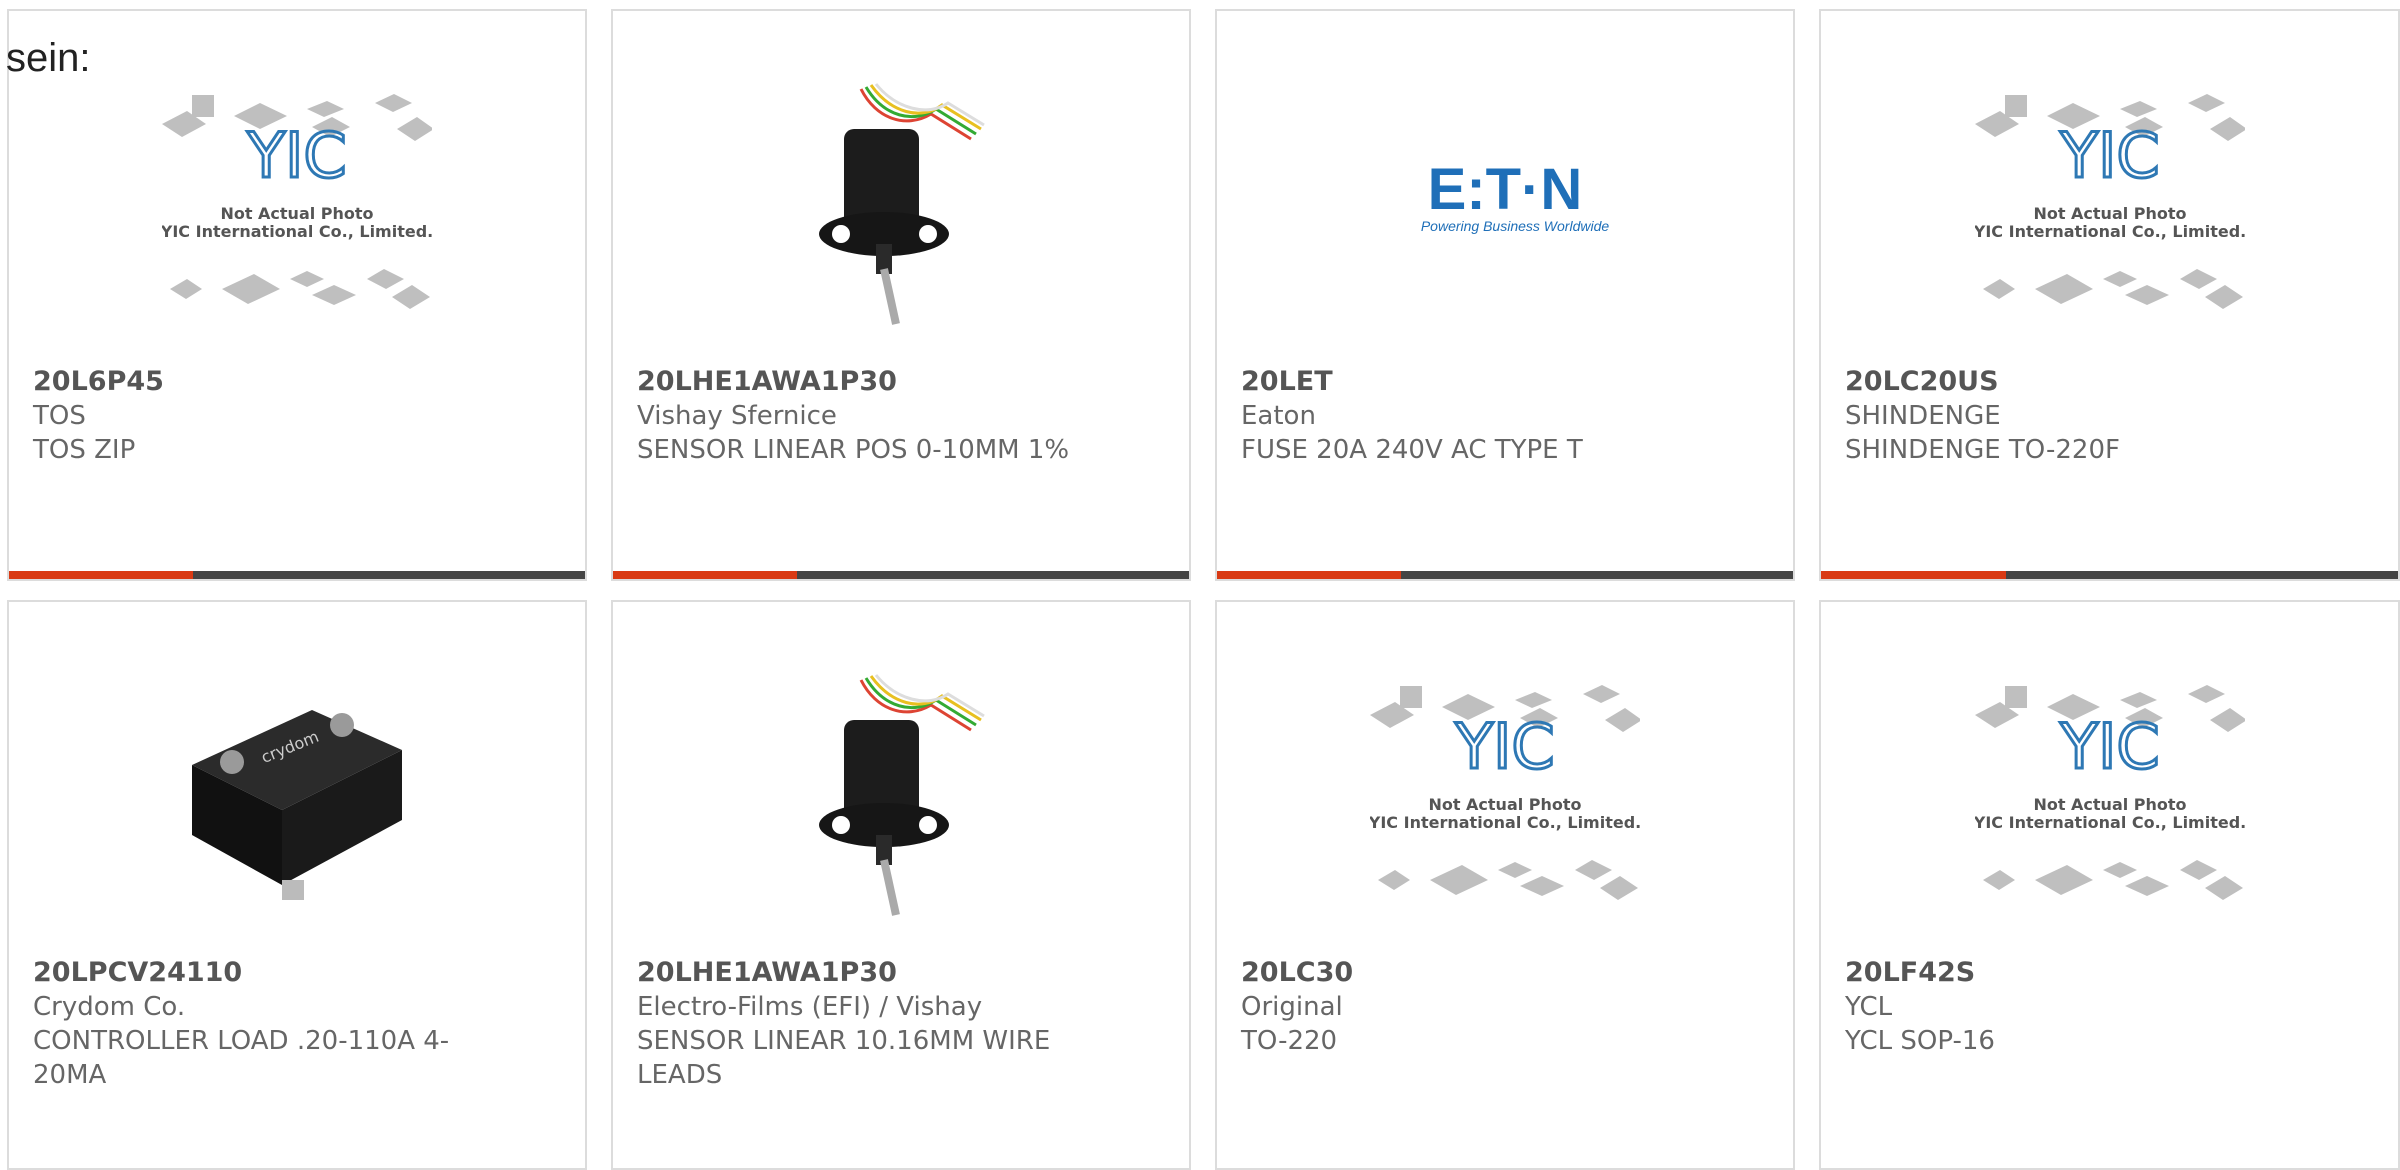 The width and height of the screenshot is (2400, 1170). What do you see at coordinates (1287, 382) in the screenshot?
I see `part-number: 20LET` at bounding box center [1287, 382].